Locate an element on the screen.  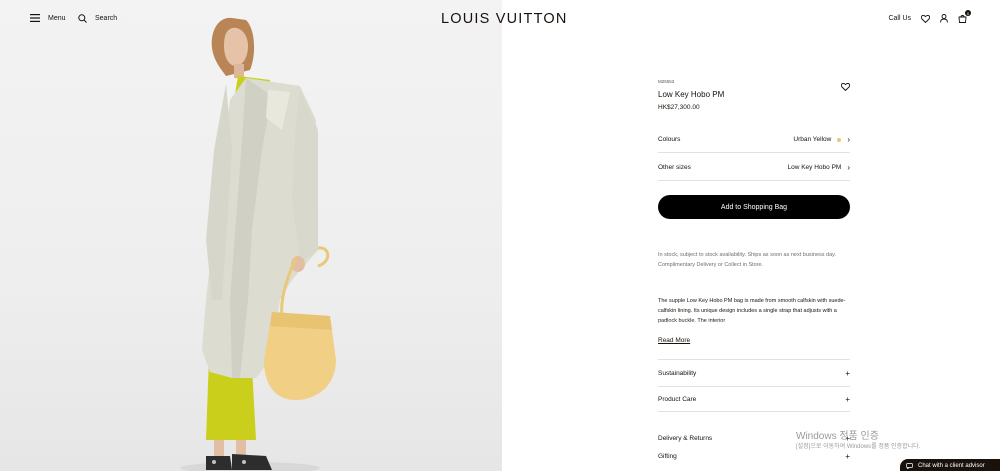
product-name: Low Key Hobo PM is located at coordinates (691, 94).